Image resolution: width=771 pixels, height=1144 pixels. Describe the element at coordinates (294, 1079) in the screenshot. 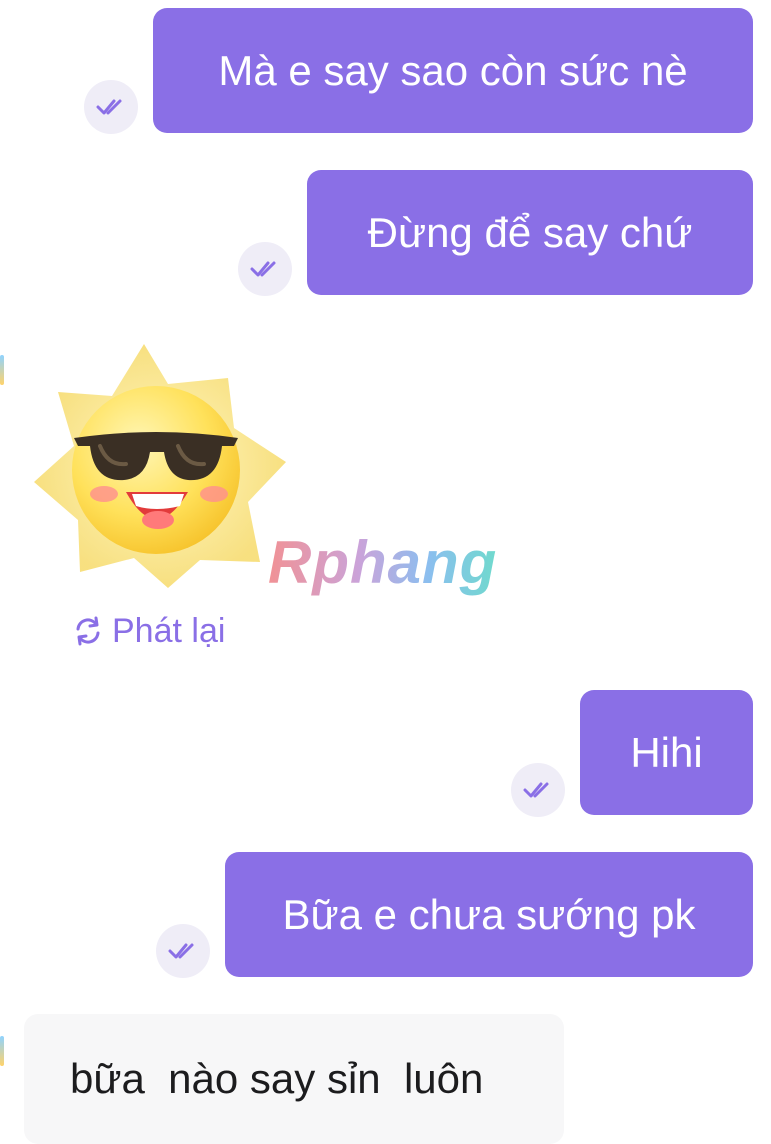

I see `incoming-message: bữa nào say sỉn luôn` at that location.